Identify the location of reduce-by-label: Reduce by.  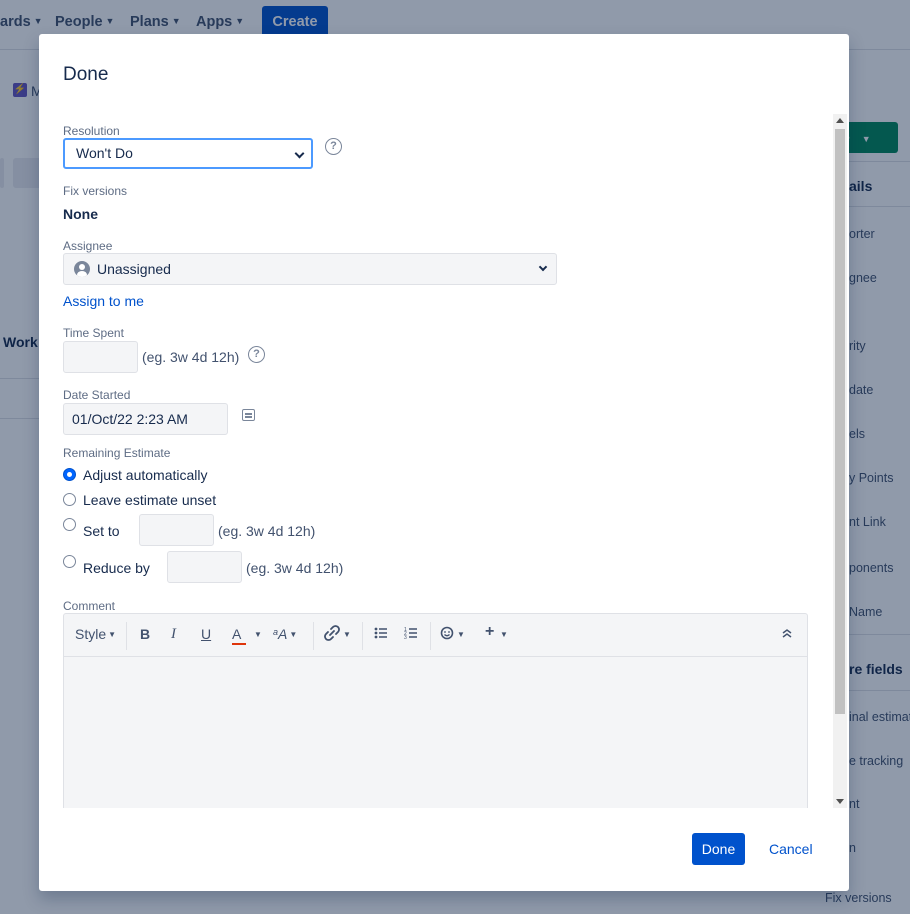
(116, 568).